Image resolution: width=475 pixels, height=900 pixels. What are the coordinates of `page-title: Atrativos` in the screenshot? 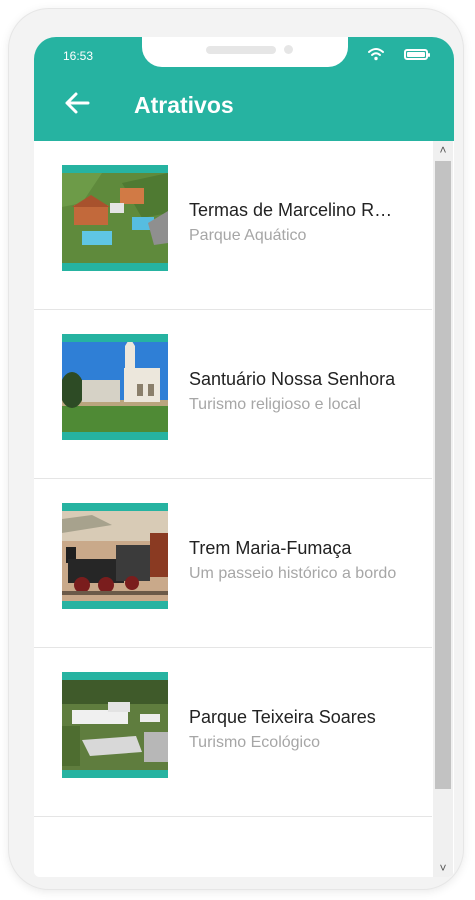 It's located at (184, 105).